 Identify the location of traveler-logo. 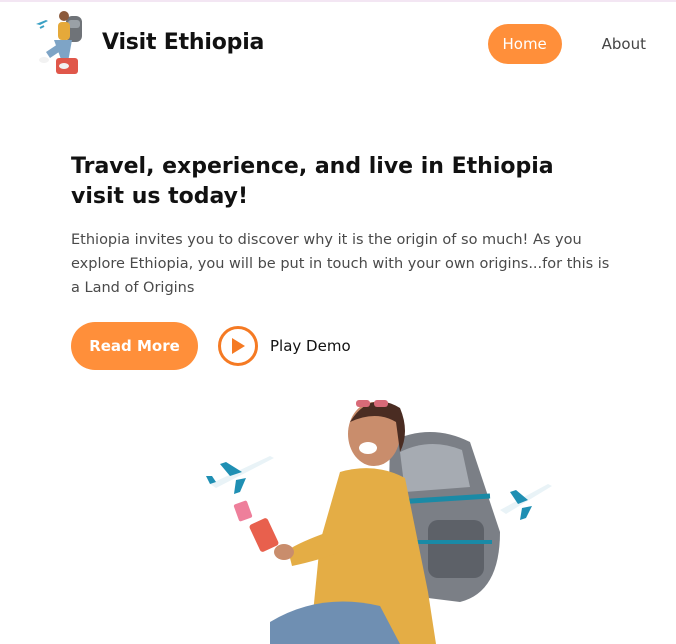
(63, 42).